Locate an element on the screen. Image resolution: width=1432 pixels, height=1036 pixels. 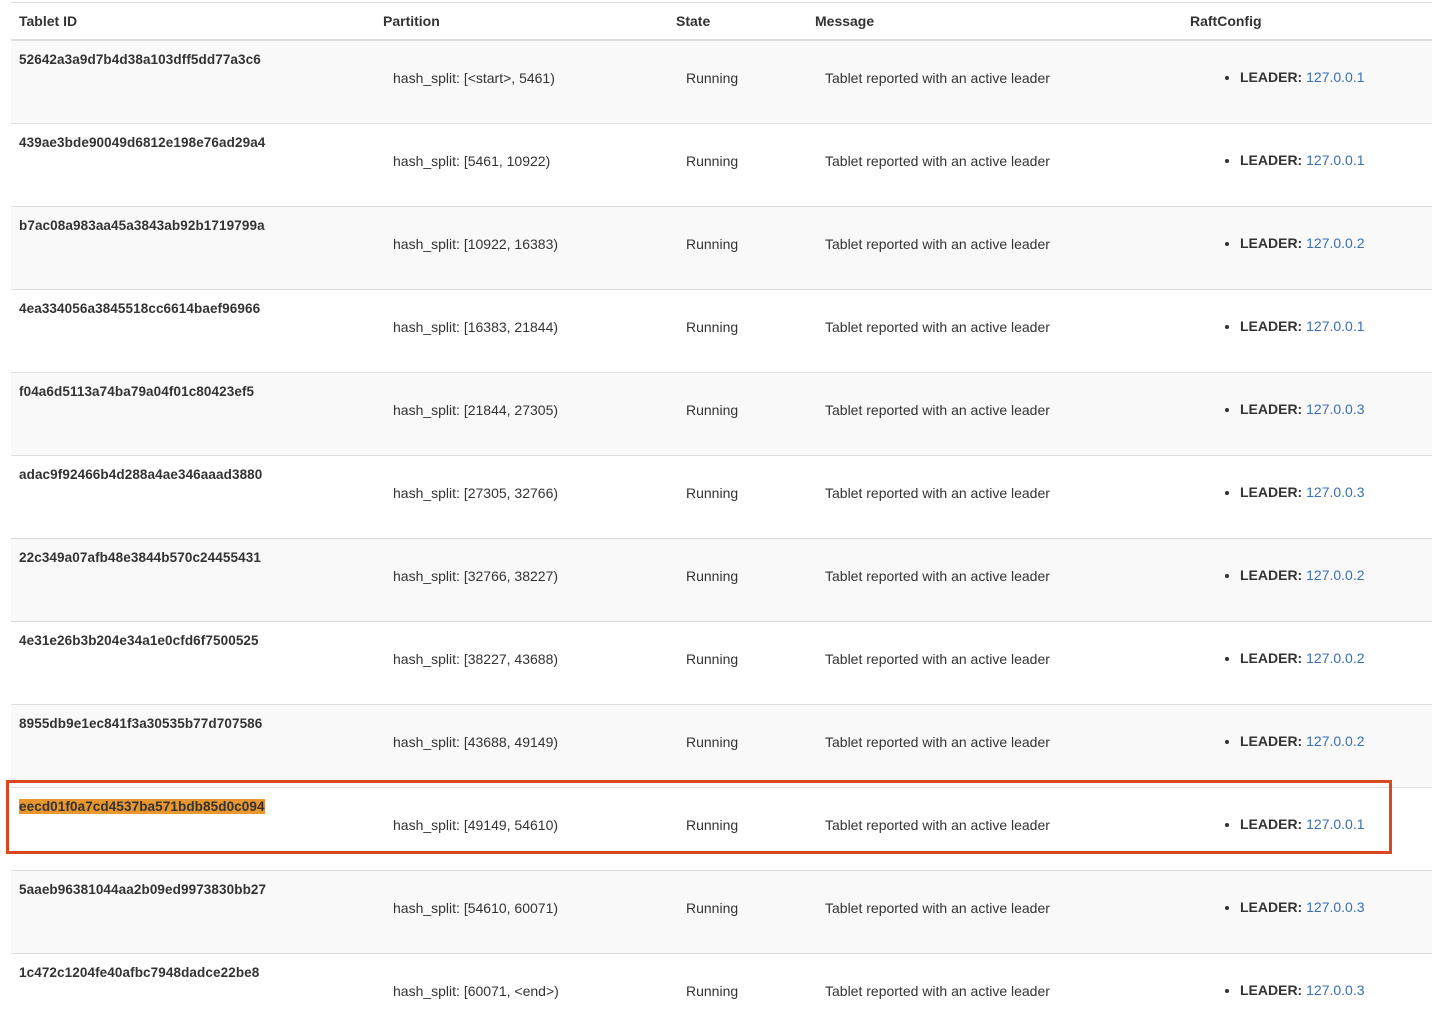
partition-text: hash_split: [10922, 16383) is located at coordinates (476, 243).